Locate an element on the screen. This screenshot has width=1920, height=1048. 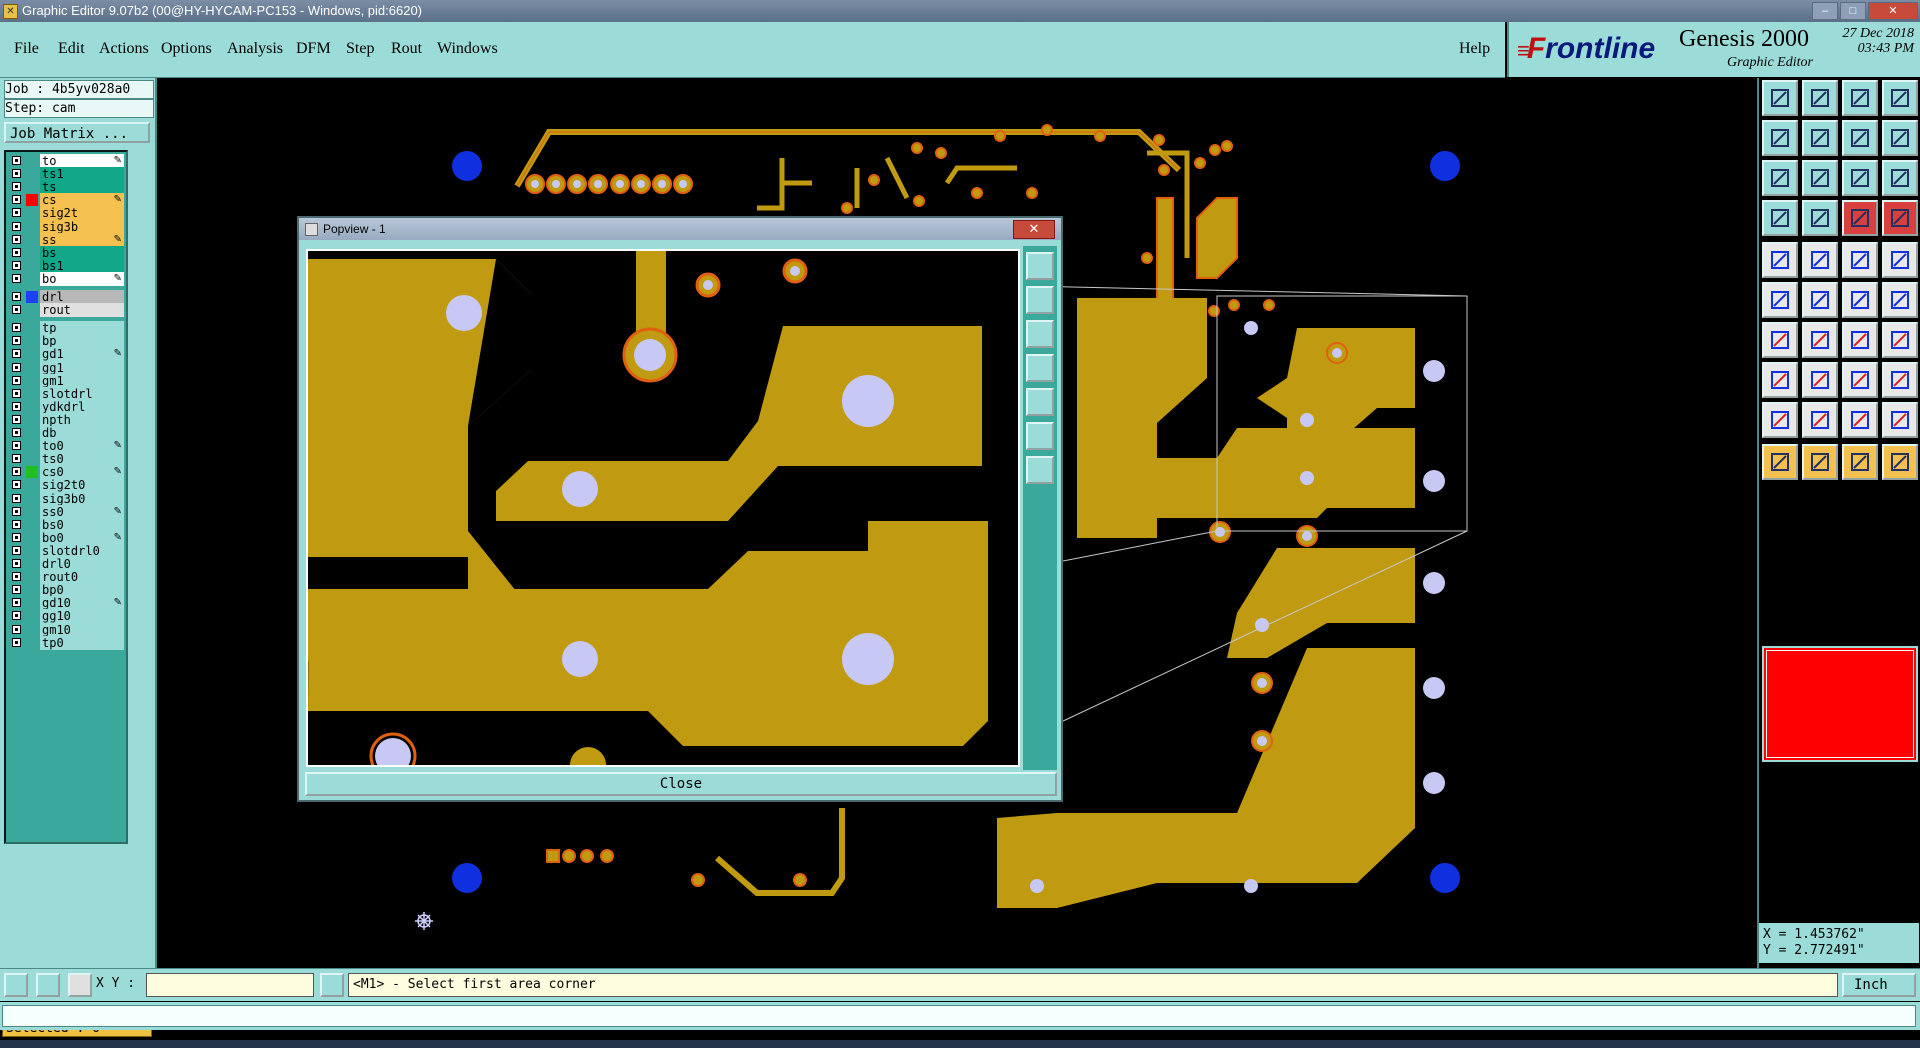
layer-row-bs1: bs1 is located at coordinates (66, 265).